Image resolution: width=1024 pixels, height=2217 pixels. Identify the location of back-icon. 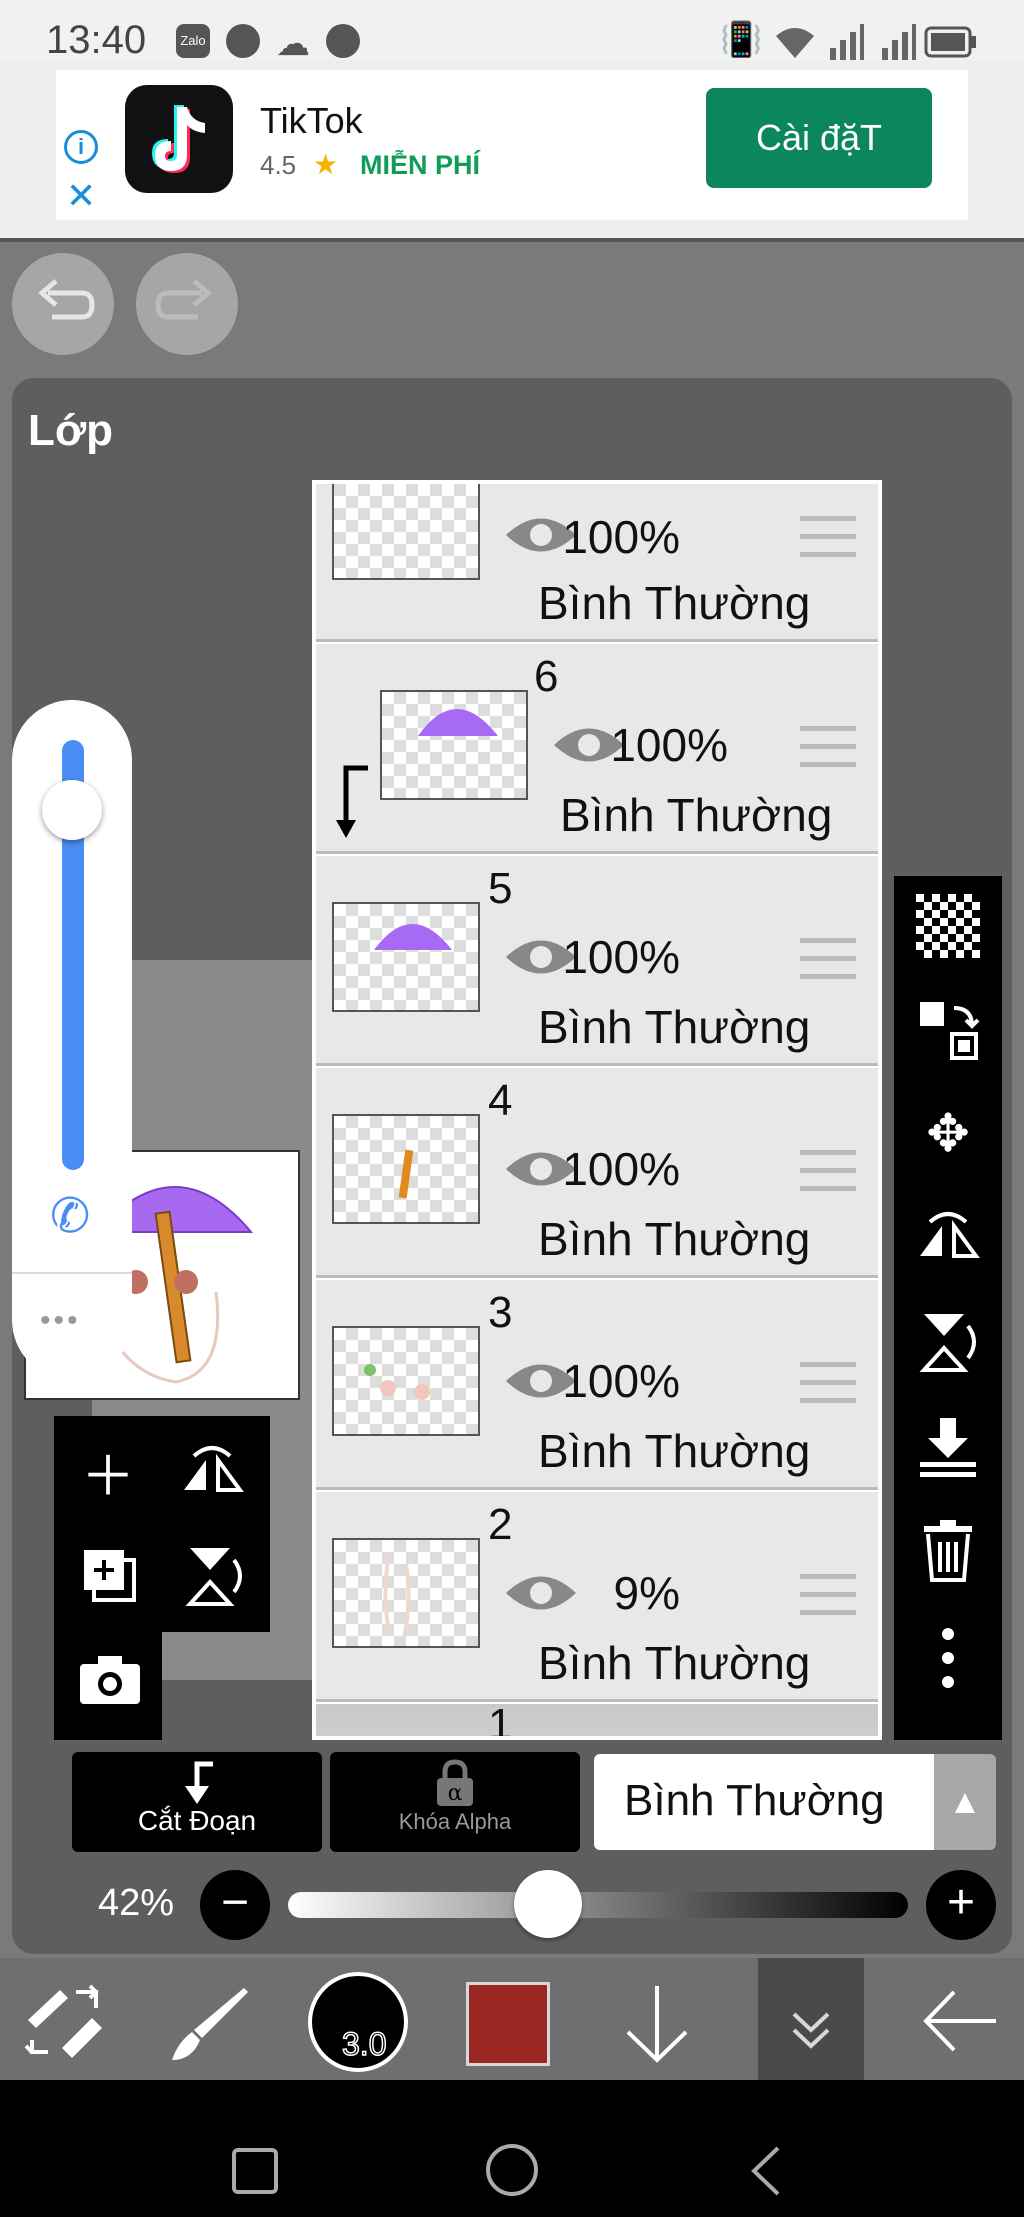
(766, 2173).